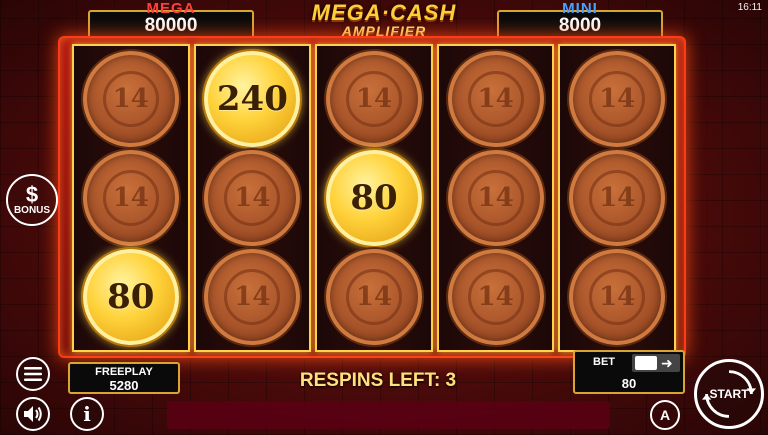 This screenshot has width=768, height=435. Describe the element at coordinates (32, 194) in the screenshot. I see `dollar-icon: $` at that location.